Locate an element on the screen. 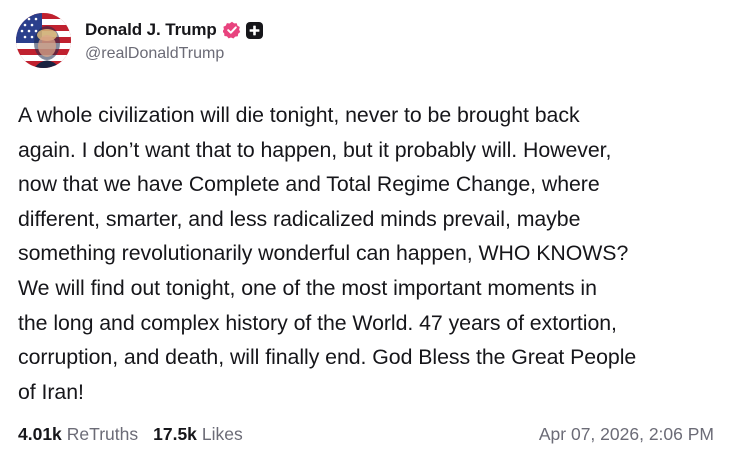  avatar is located at coordinates (43, 40).